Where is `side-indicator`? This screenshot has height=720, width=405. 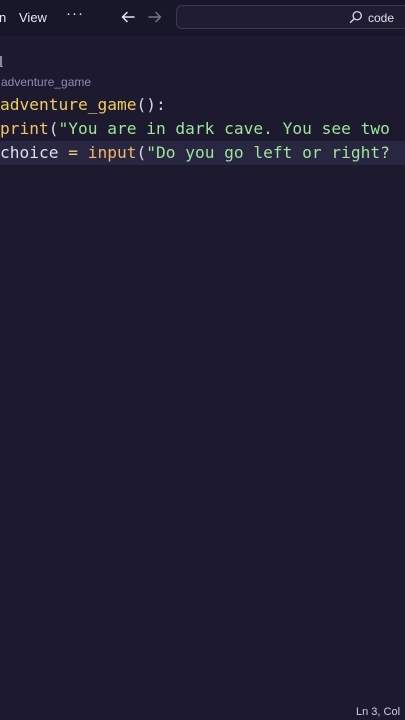 side-indicator is located at coordinates (1, 61).